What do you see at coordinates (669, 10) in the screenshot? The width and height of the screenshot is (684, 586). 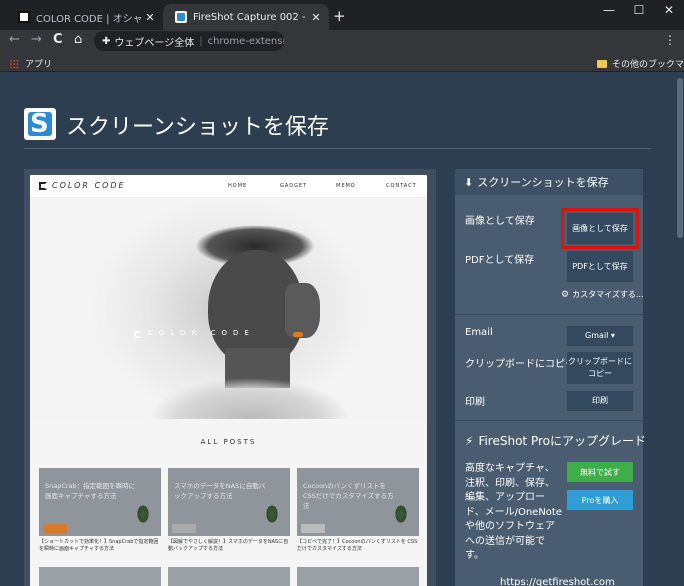 I see `window-close-button: ✕` at bounding box center [669, 10].